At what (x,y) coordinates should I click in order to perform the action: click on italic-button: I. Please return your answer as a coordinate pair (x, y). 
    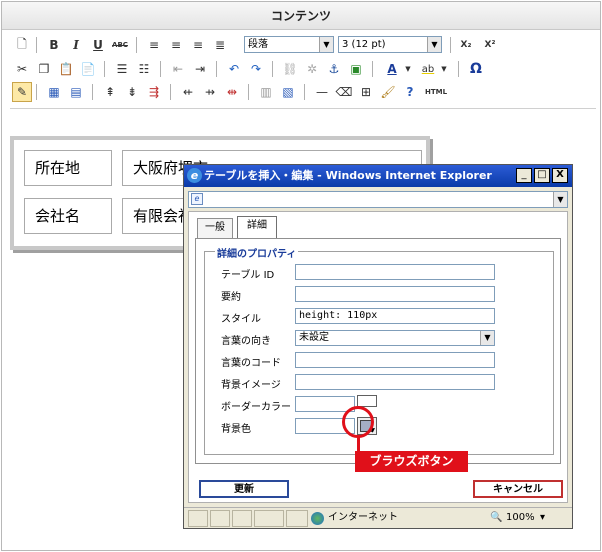
    Looking at the image, I should click on (76, 45).